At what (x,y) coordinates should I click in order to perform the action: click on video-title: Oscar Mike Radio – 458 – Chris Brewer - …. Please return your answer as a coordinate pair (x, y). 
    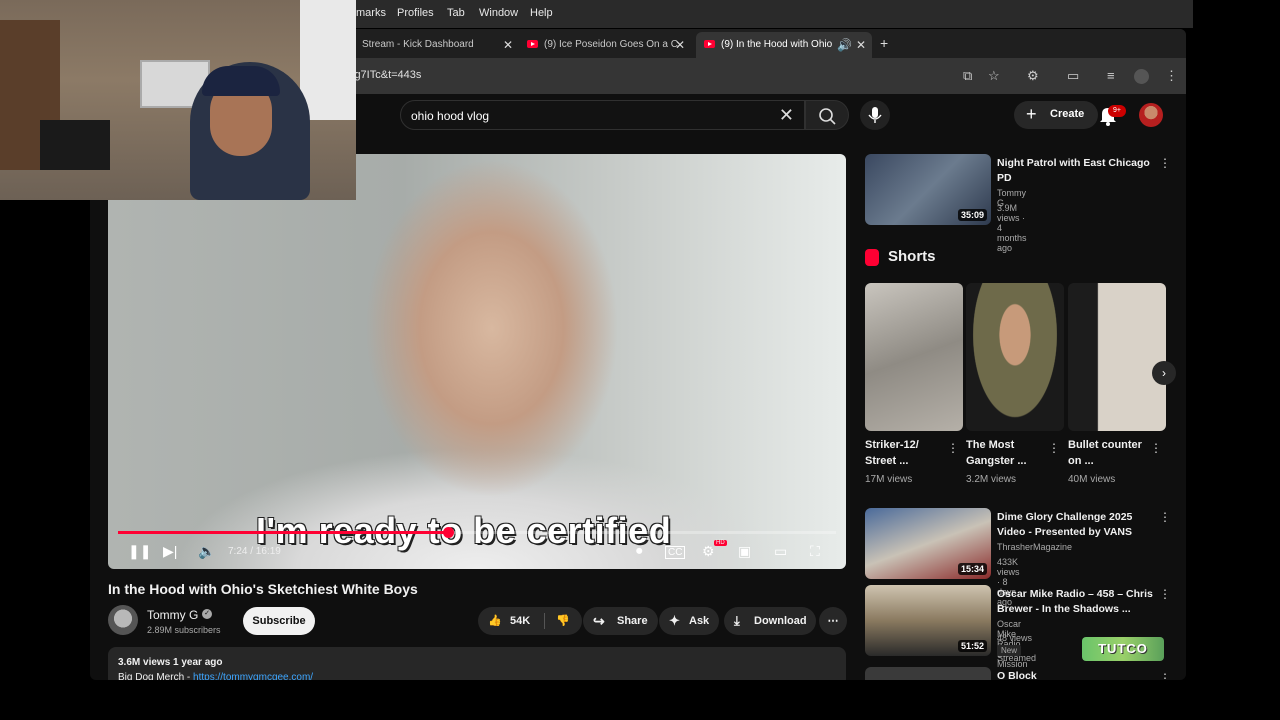
    Looking at the image, I should click on (1077, 602).